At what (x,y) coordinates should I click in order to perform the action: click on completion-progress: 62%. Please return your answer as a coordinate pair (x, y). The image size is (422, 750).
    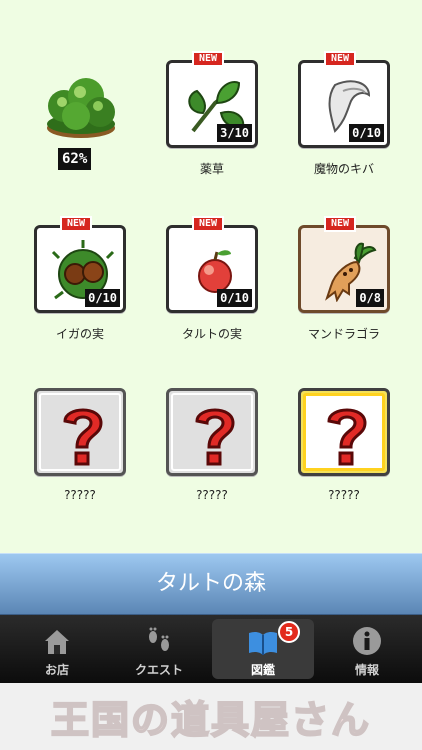
    Looking at the image, I should click on (81, 117).